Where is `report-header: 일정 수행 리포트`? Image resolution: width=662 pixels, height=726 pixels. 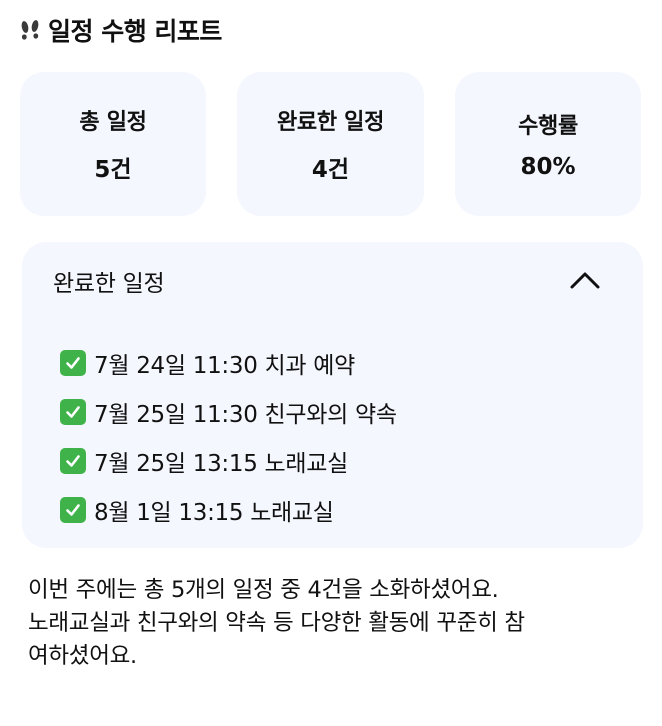 report-header: 일정 수행 리포트 is located at coordinates (120, 30).